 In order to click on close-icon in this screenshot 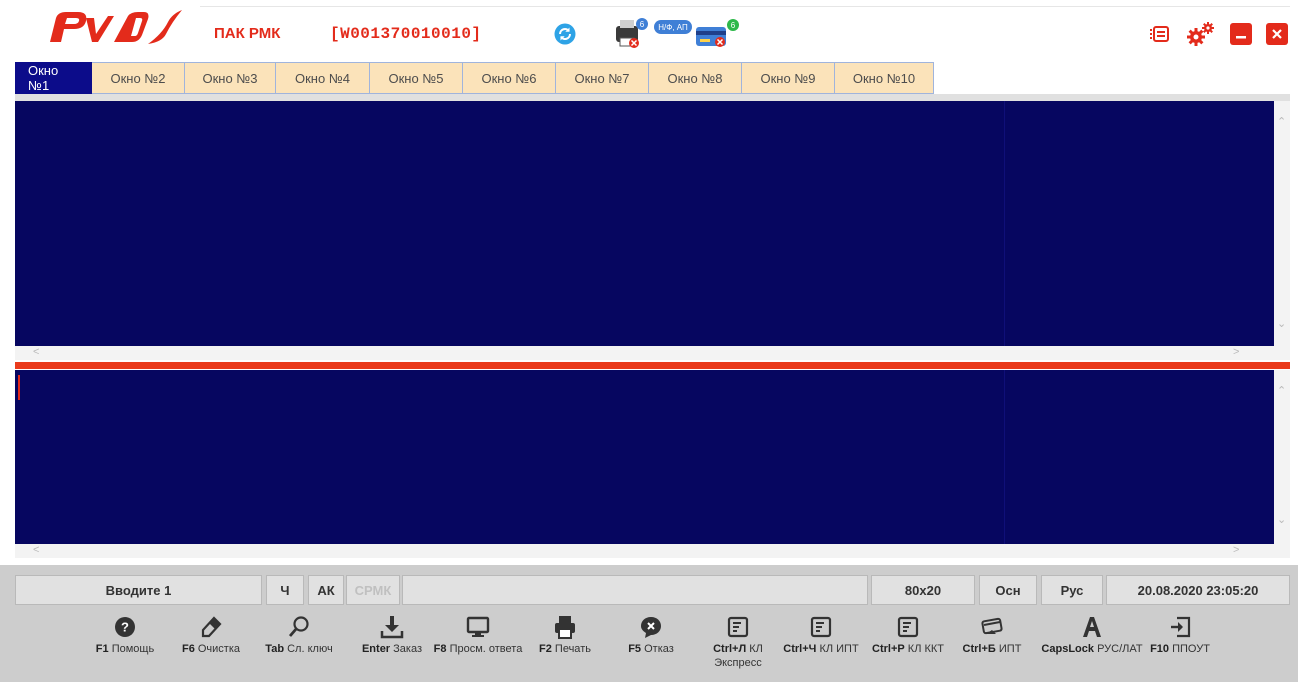, I will do `click(1277, 34)`.